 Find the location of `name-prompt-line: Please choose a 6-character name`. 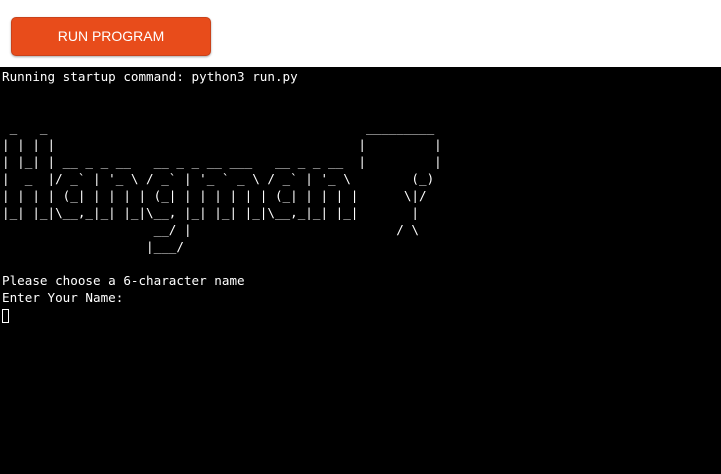

name-prompt-line: Please choose a 6-character name is located at coordinates (123, 280).